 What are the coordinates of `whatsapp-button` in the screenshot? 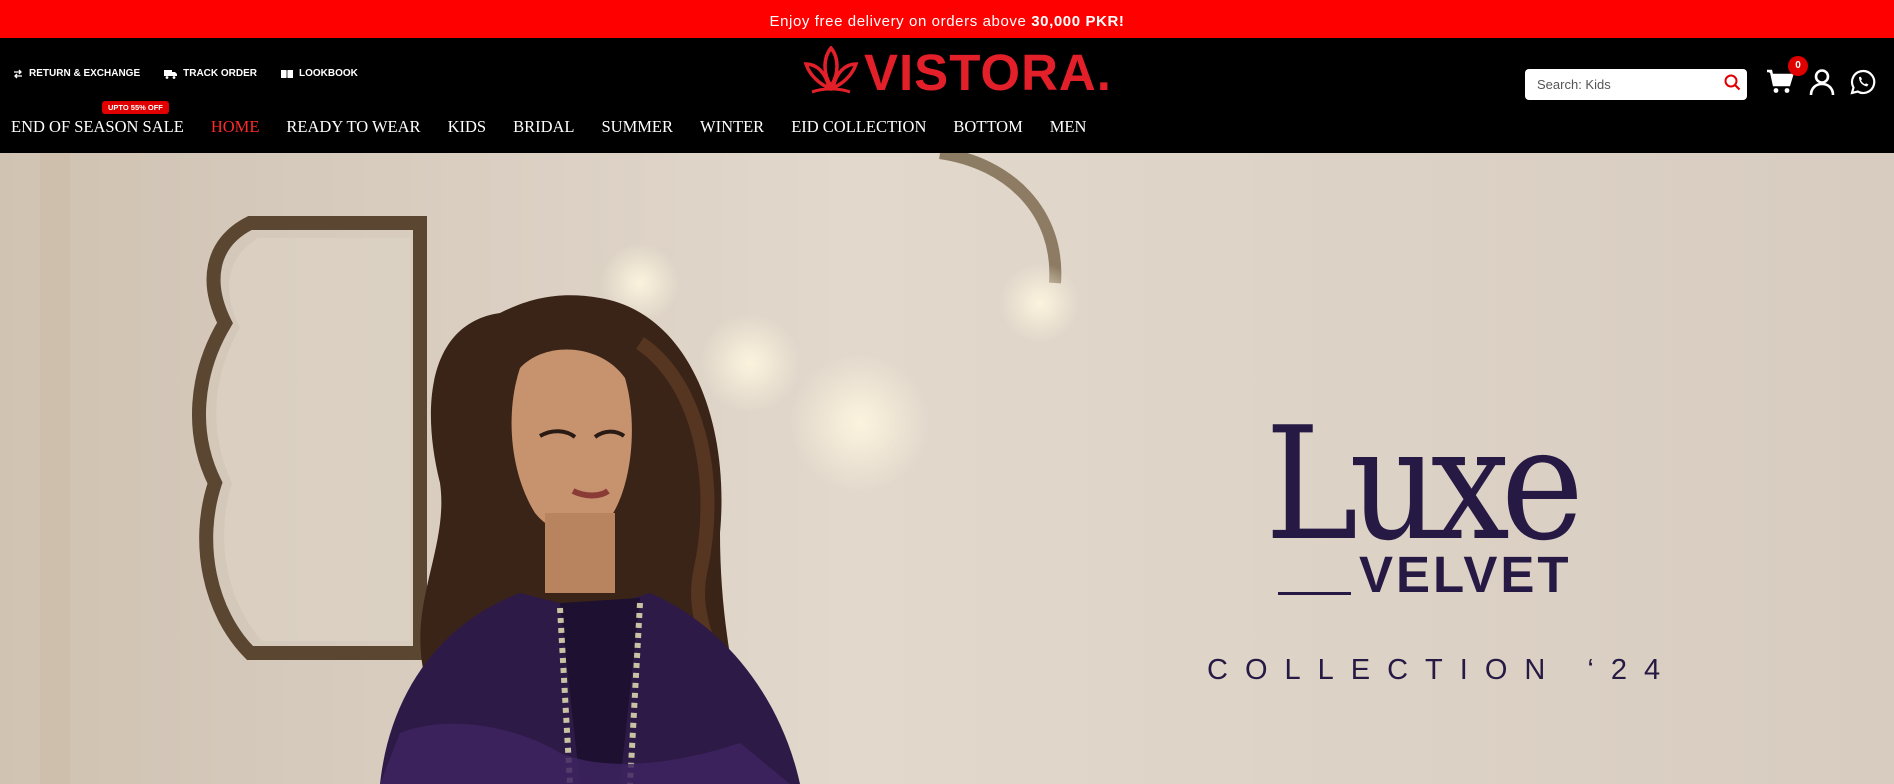 It's located at (1863, 84).